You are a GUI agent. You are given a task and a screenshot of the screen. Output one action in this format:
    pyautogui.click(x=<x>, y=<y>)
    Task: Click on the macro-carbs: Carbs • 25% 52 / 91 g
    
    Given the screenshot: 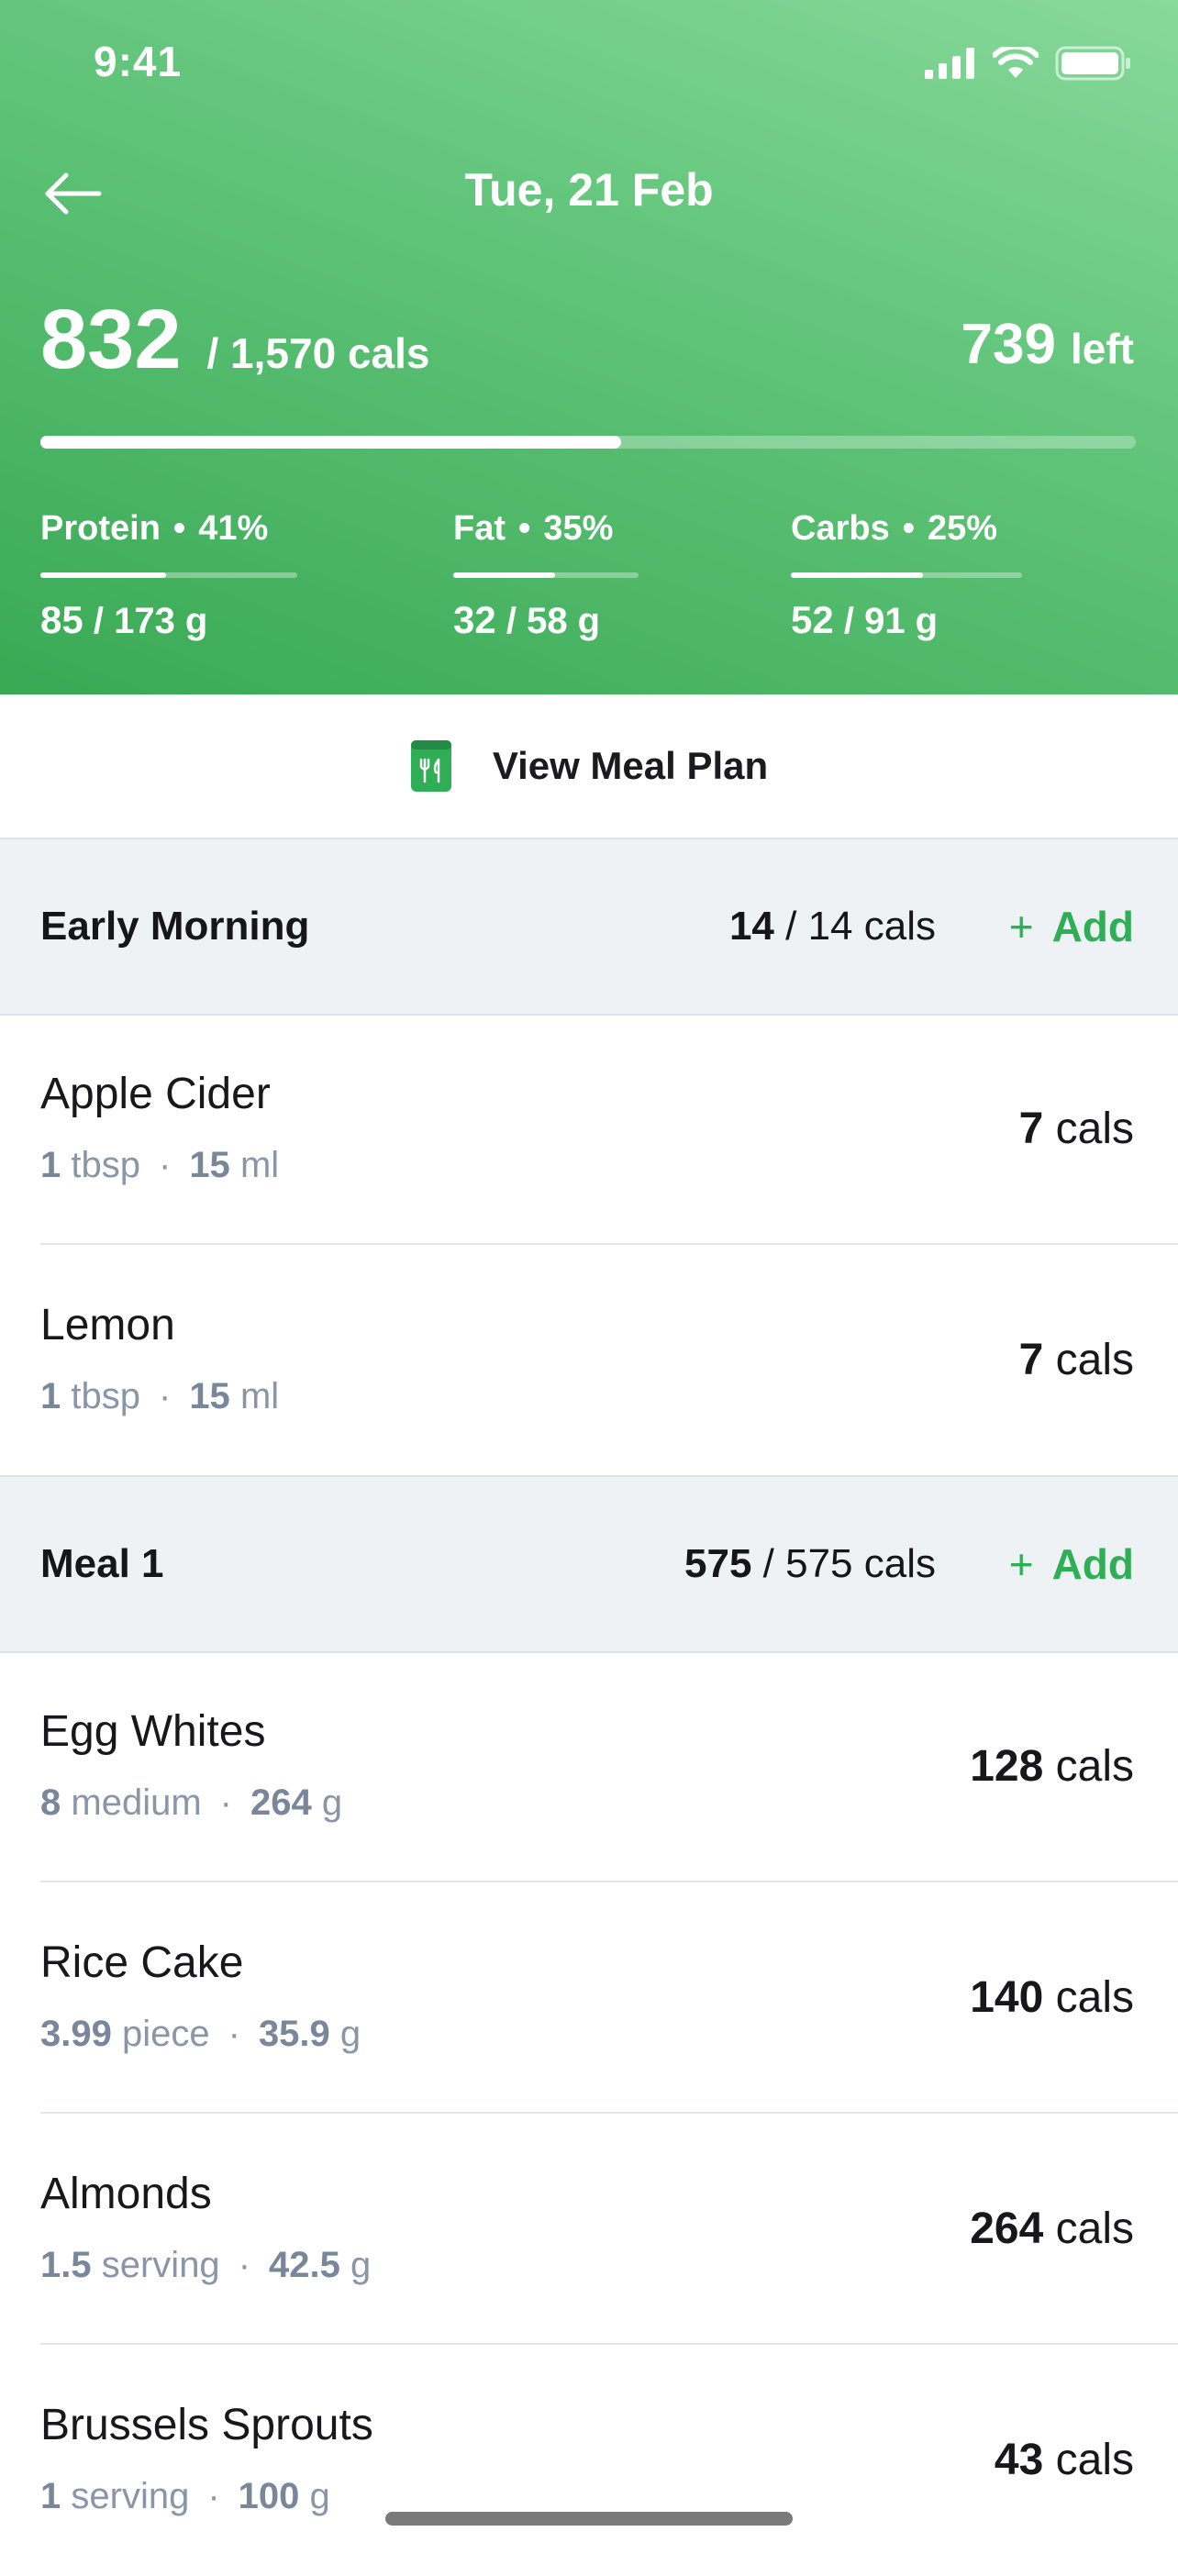 What is the action you would take?
    pyautogui.click(x=907, y=575)
    